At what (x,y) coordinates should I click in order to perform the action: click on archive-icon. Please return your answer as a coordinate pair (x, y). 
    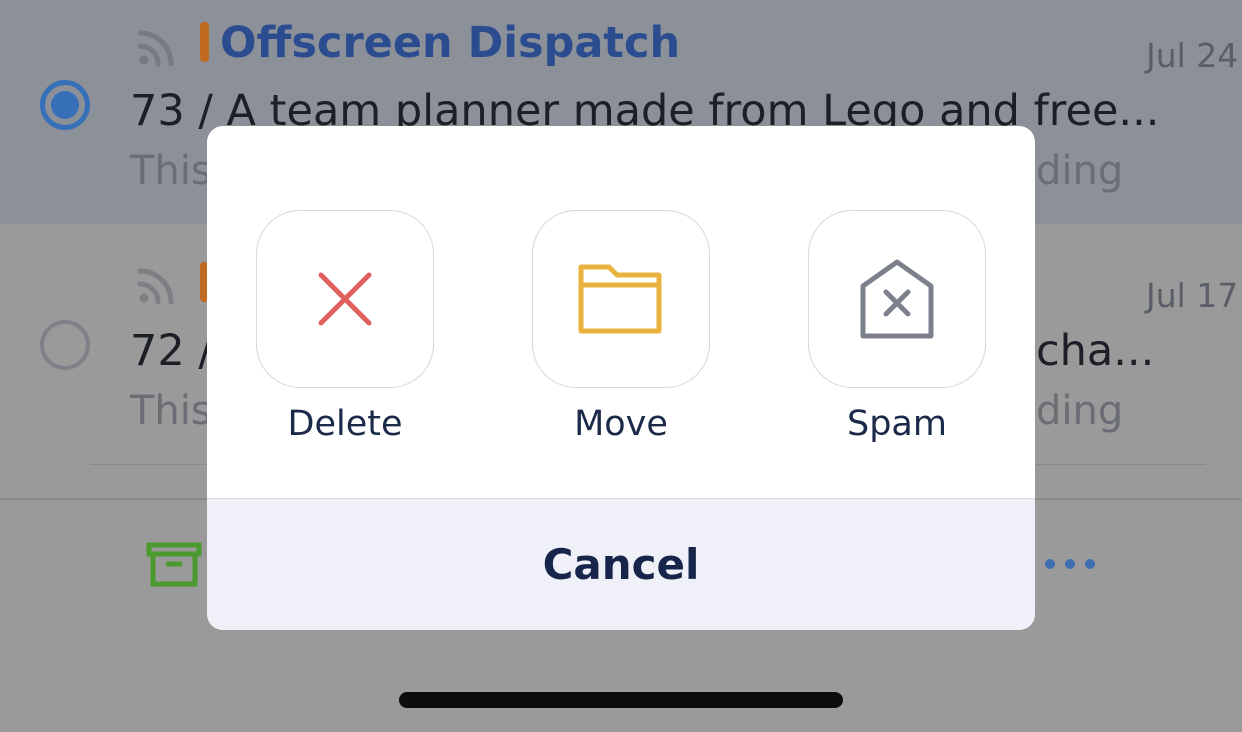
    Looking at the image, I should click on (174, 565).